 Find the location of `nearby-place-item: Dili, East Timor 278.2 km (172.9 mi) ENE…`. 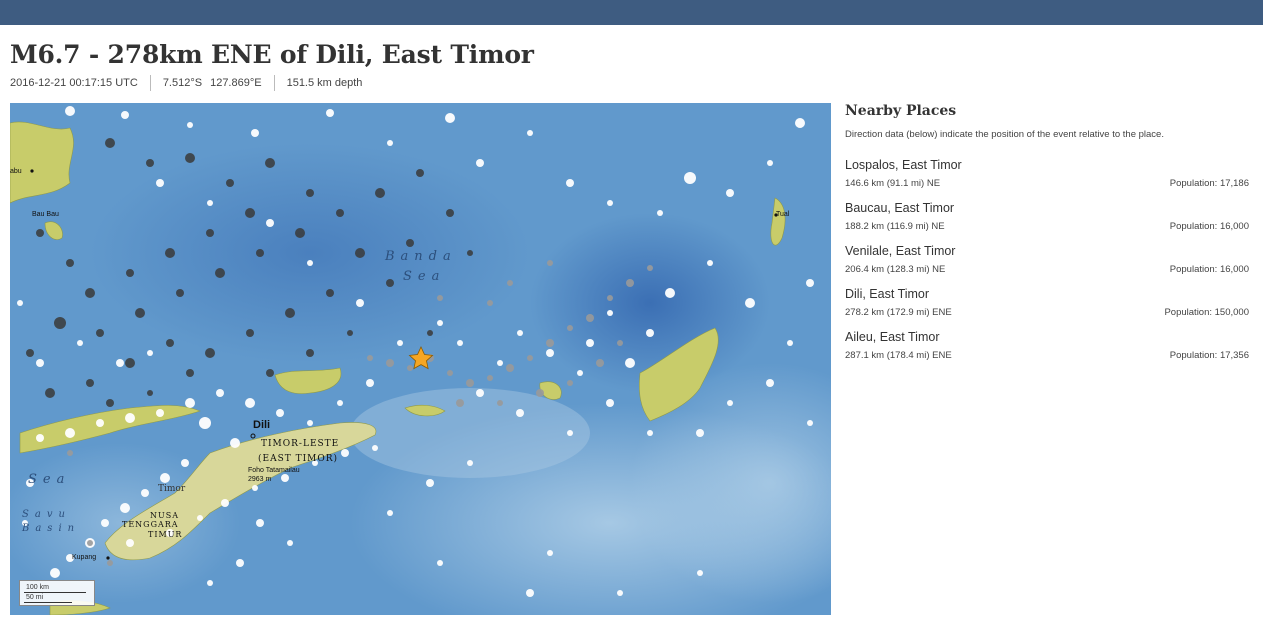

nearby-place-item: Dili, East Timor 278.2 km (172.9 mi) ENE… is located at coordinates (1047, 307).